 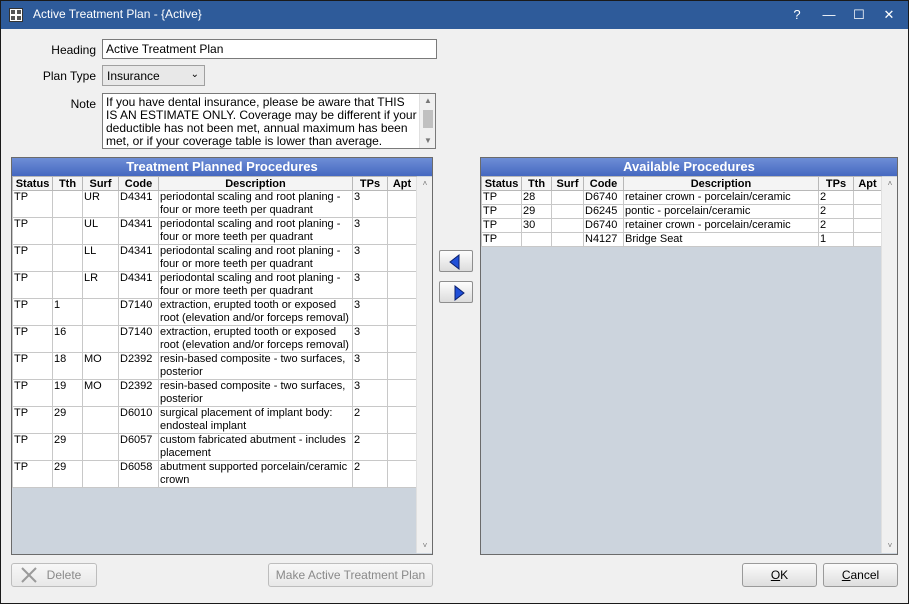 What do you see at coordinates (836, 225) in the screenshot?
I see `table-cell: 2` at bounding box center [836, 225].